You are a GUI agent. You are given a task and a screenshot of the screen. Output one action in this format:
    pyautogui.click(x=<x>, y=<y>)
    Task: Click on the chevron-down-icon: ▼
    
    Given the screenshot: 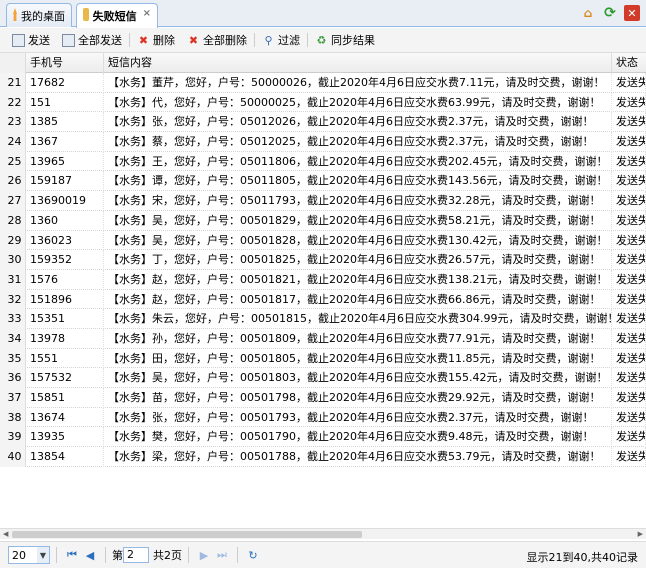 What is the action you would take?
    pyautogui.click(x=43, y=555)
    